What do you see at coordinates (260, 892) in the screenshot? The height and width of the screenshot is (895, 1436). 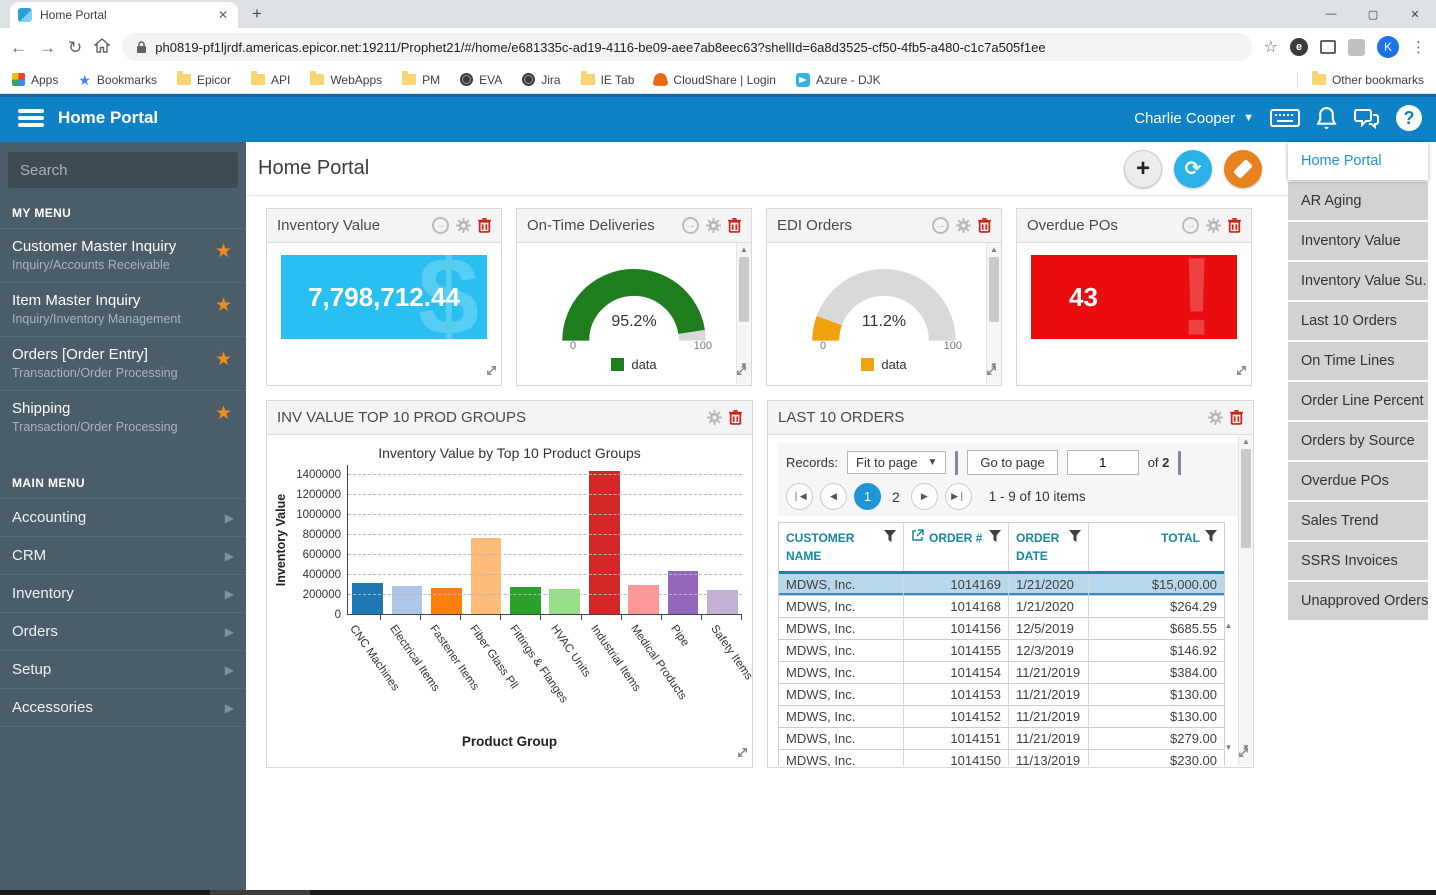 I see `scrollbar-thumb` at bounding box center [260, 892].